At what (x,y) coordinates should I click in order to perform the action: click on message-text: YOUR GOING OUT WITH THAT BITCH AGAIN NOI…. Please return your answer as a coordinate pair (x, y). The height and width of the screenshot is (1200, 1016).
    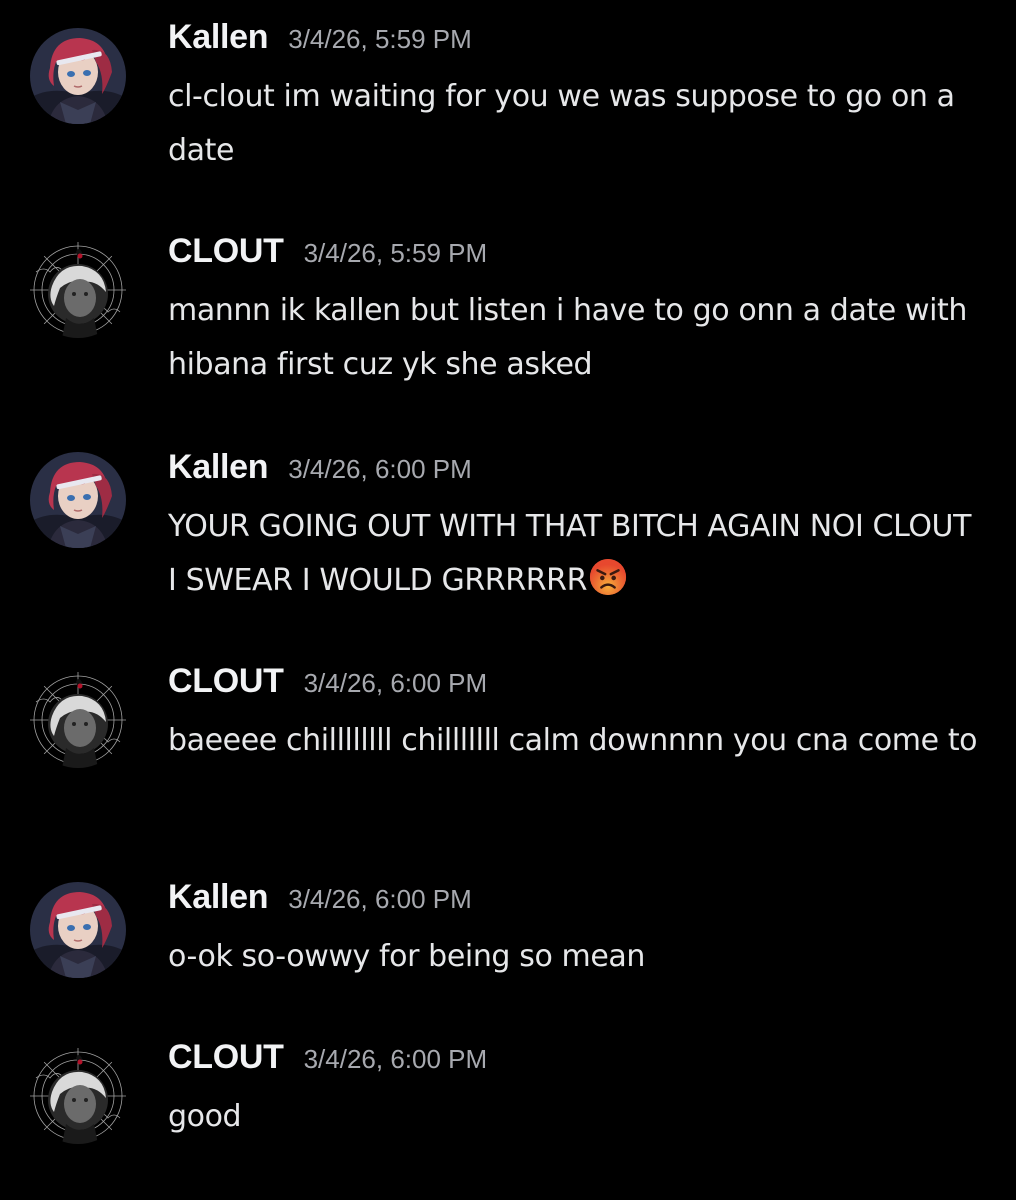
    Looking at the image, I should click on (570, 553).